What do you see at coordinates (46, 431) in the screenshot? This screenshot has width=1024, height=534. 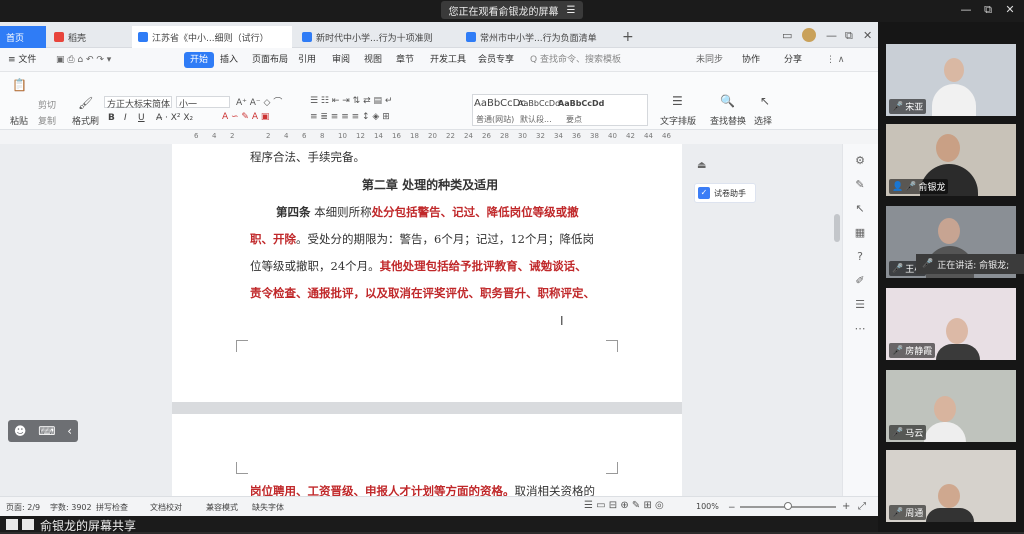 I see `keyboard-icon: ⌨` at bounding box center [46, 431].